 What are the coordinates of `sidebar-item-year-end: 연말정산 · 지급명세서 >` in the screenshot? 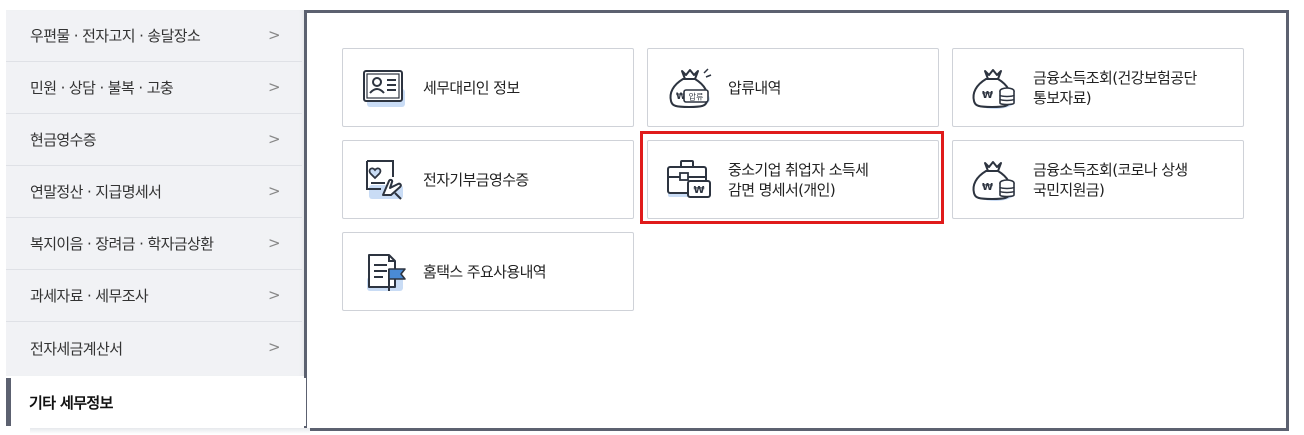 It's located at (154, 192).